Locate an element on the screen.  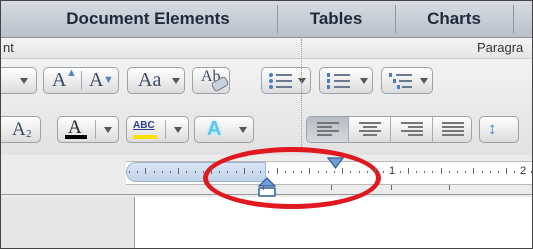
group-divider is located at coordinates (302, 94).